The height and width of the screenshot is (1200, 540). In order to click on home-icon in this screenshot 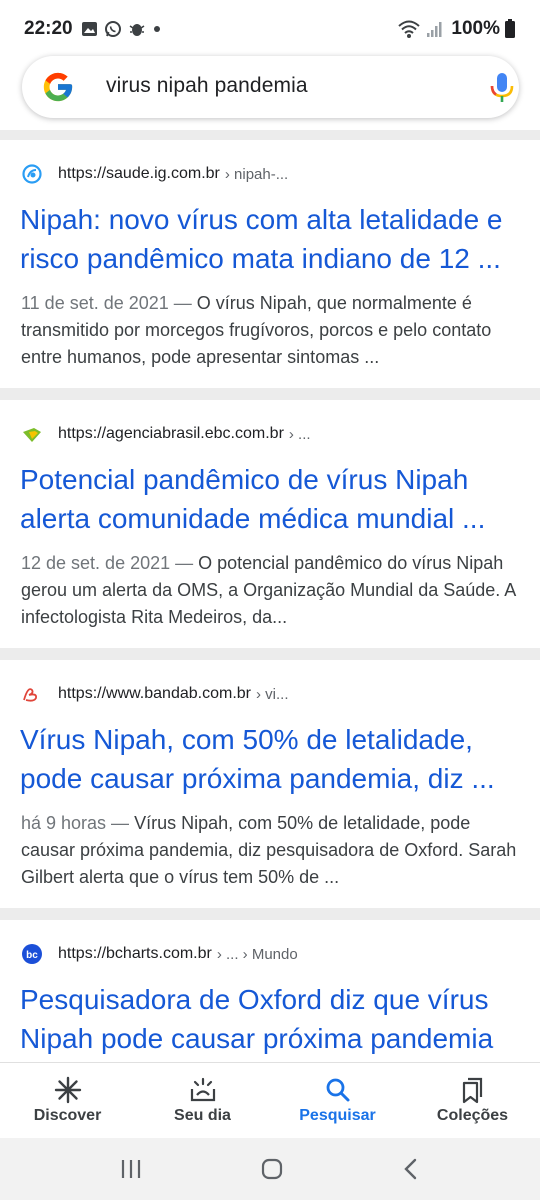, I will do `click(272, 1169)`.